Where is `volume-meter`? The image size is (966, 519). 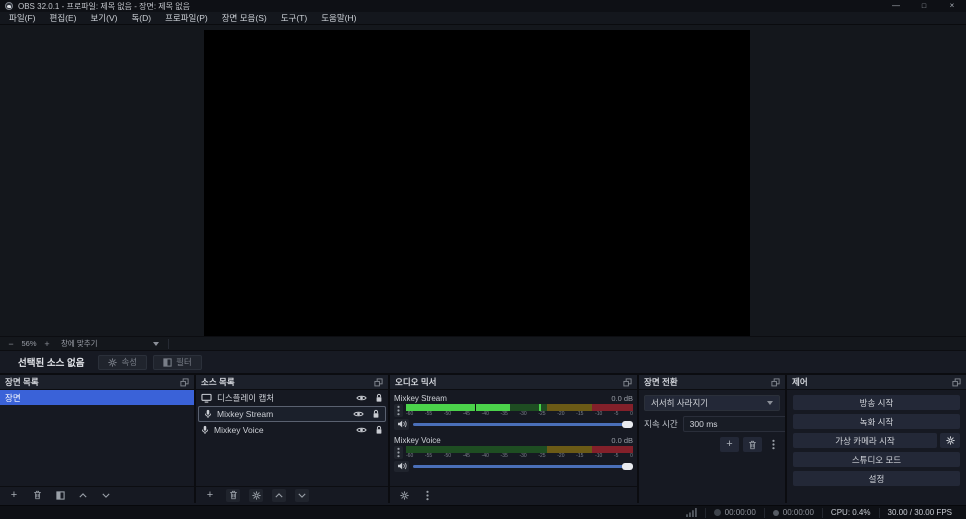 volume-meter is located at coordinates (519, 407).